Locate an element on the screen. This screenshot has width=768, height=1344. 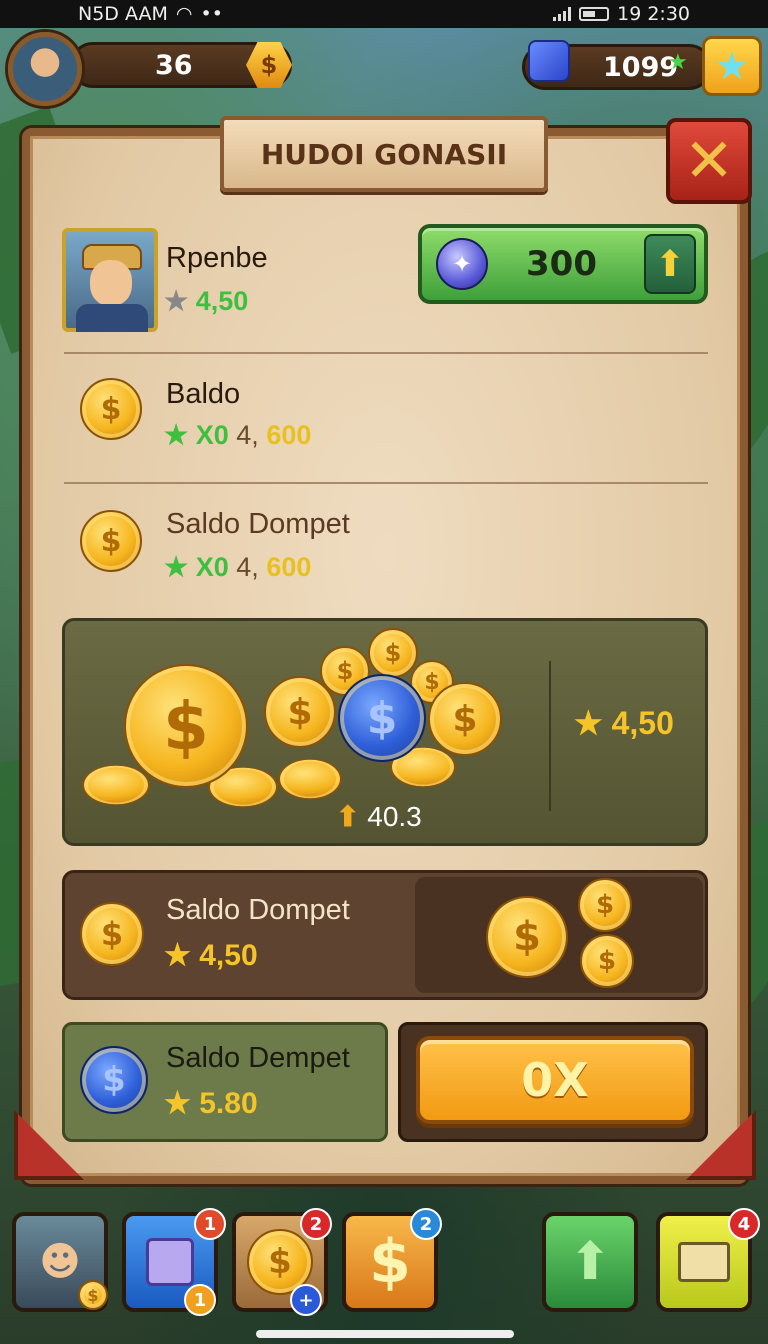
nav-wallet: $ 2 is located at coordinates (392, 1260).